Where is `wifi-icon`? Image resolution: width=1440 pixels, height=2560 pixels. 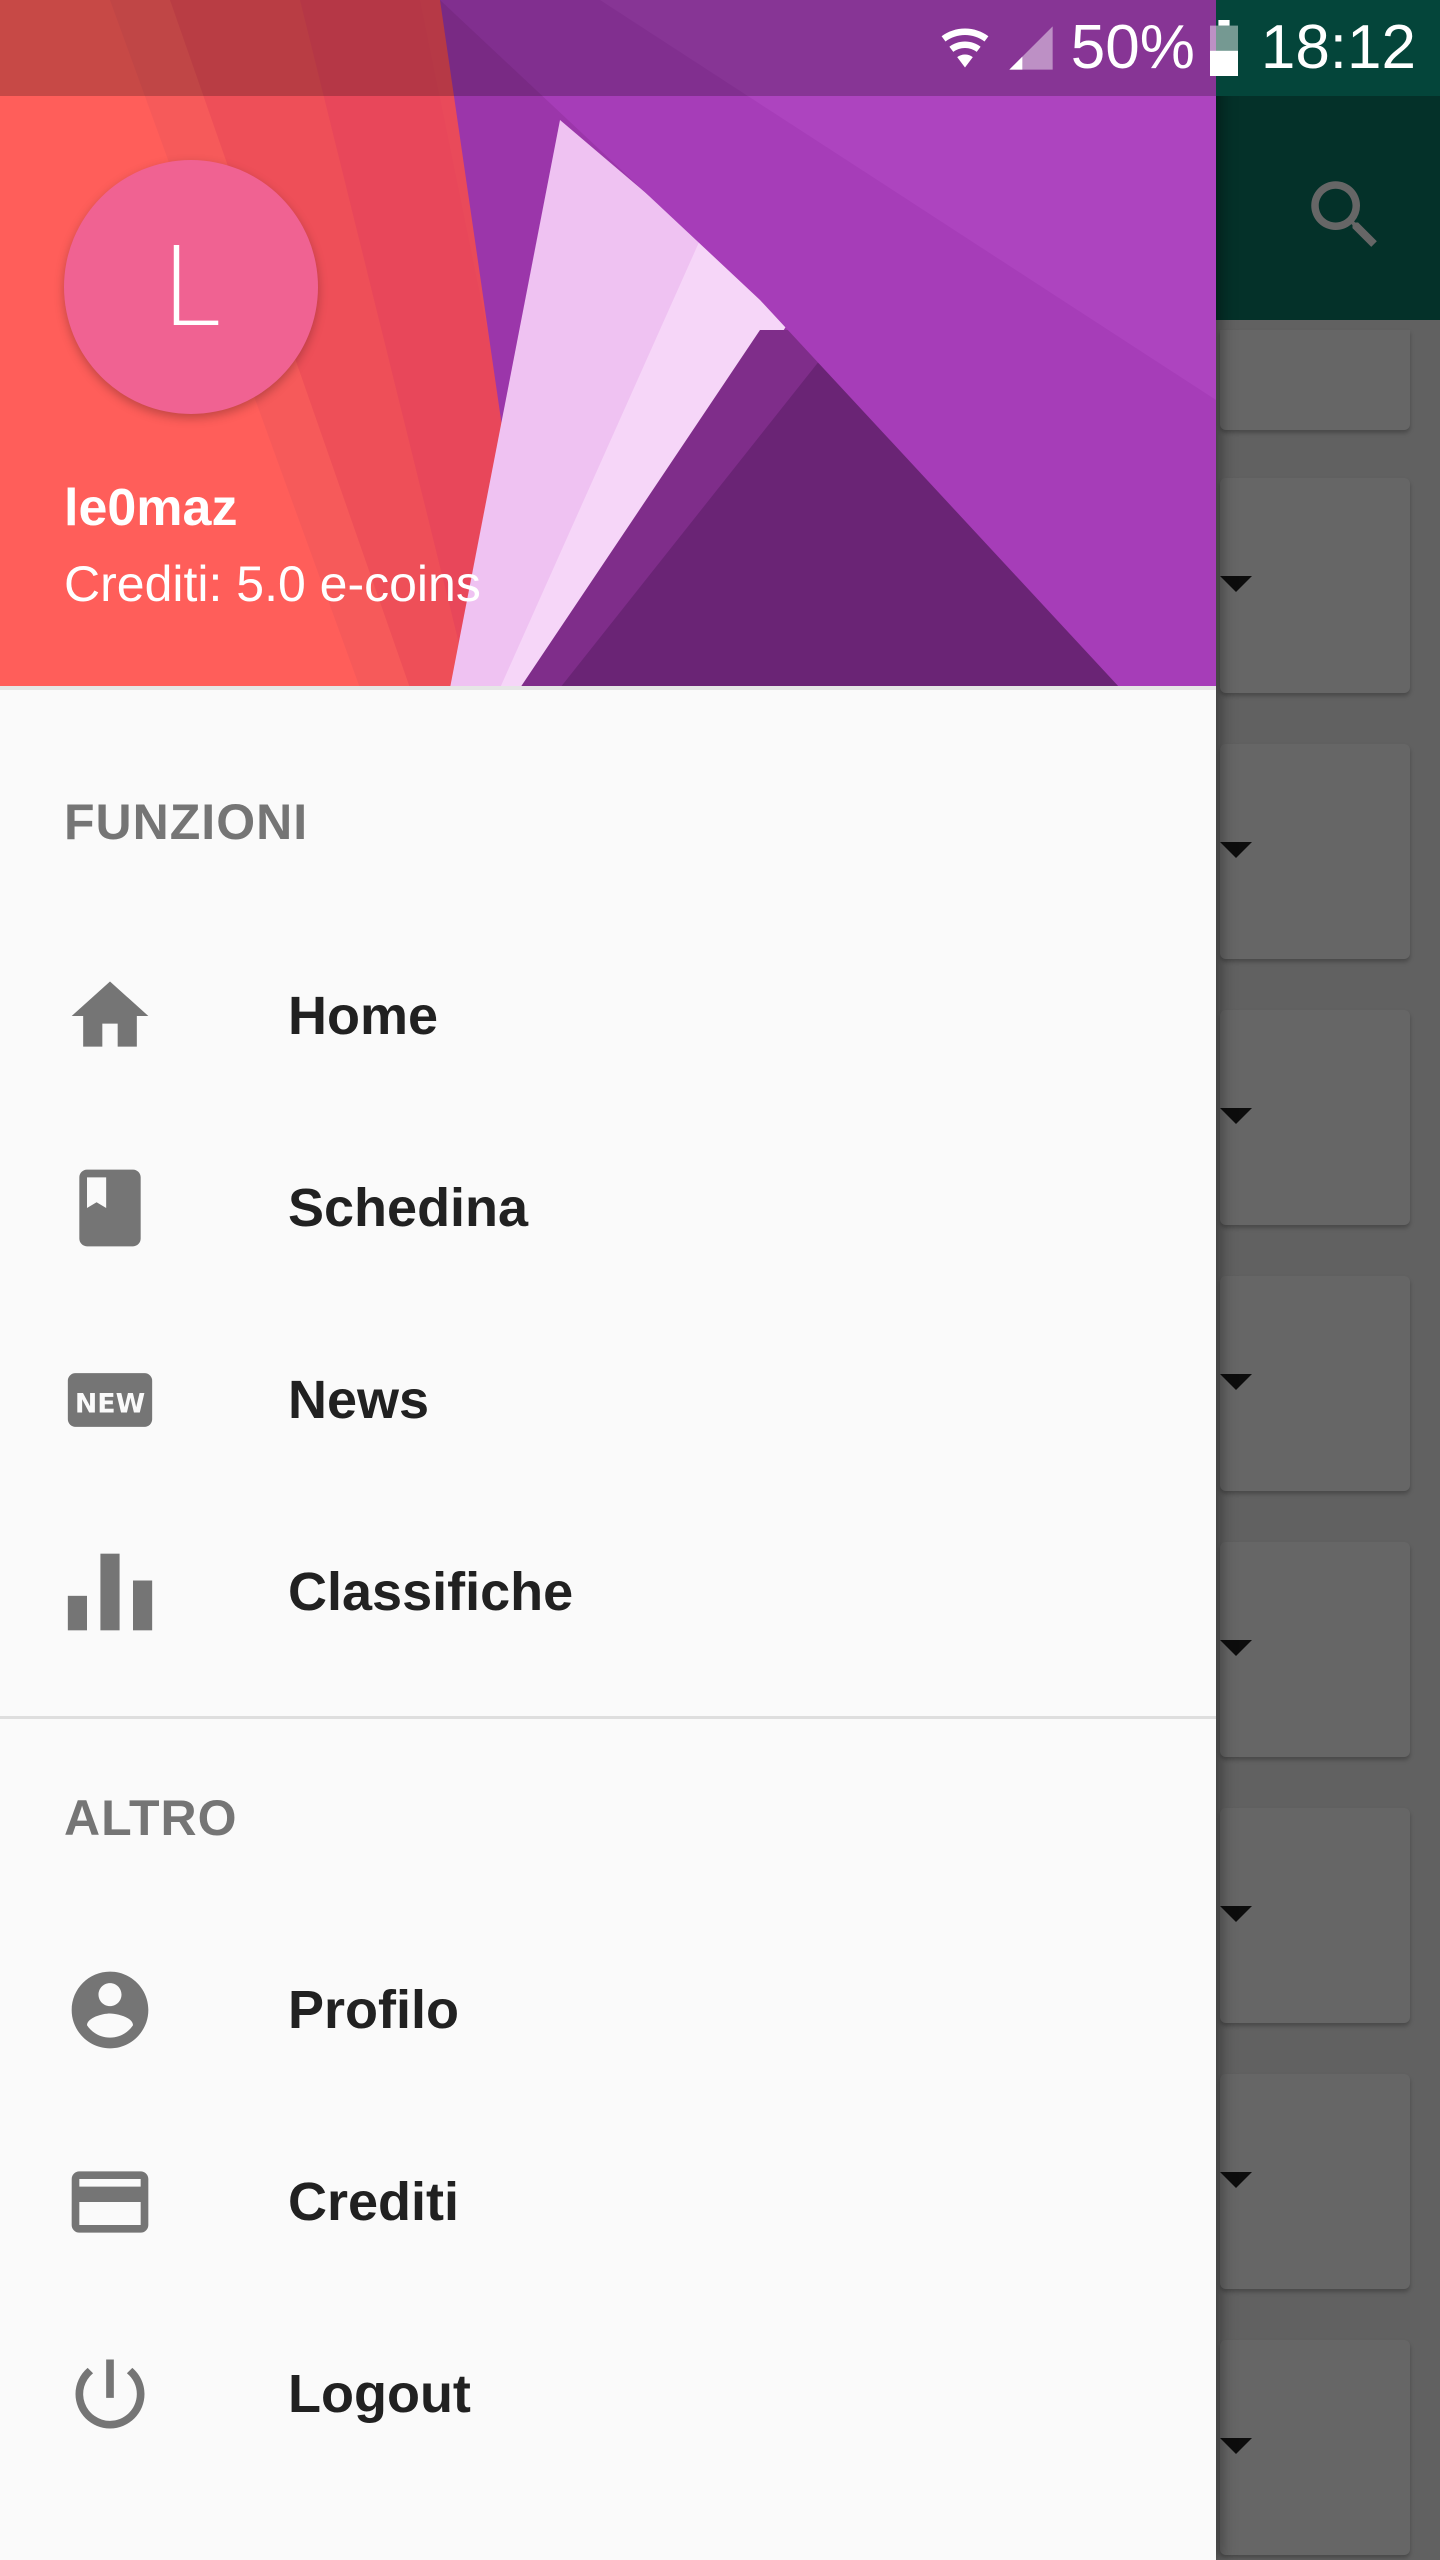
wifi-icon is located at coordinates (965, 48).